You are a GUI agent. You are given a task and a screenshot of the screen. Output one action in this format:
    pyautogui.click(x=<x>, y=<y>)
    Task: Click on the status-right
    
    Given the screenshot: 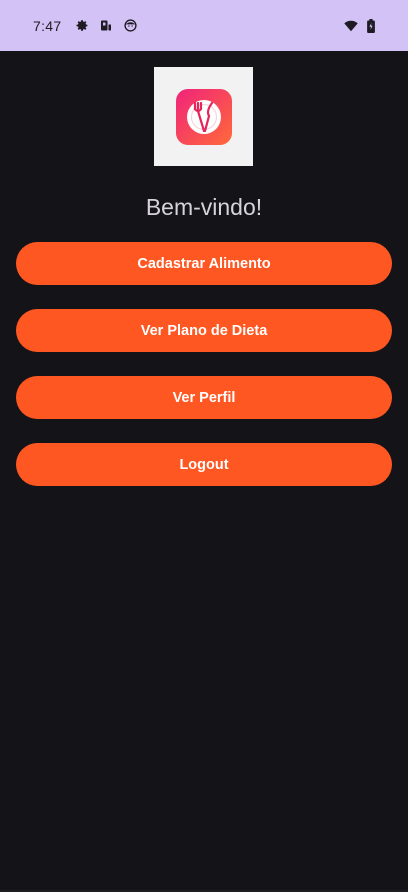 What is the action you would take?
    pyautogui.click(x=361, y=25)
    